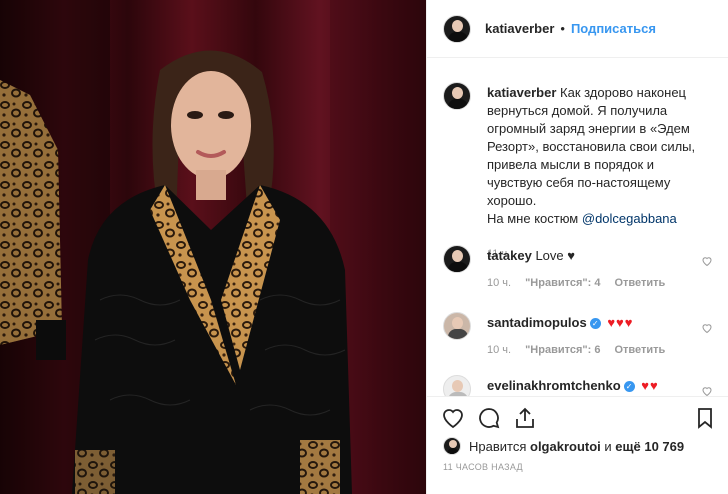 Image resolution: width=728 pixels, height=494 pixels. I want to click on comment-meta: 10 ч. "Нравится": 6 Ответить, so click(576, 350).